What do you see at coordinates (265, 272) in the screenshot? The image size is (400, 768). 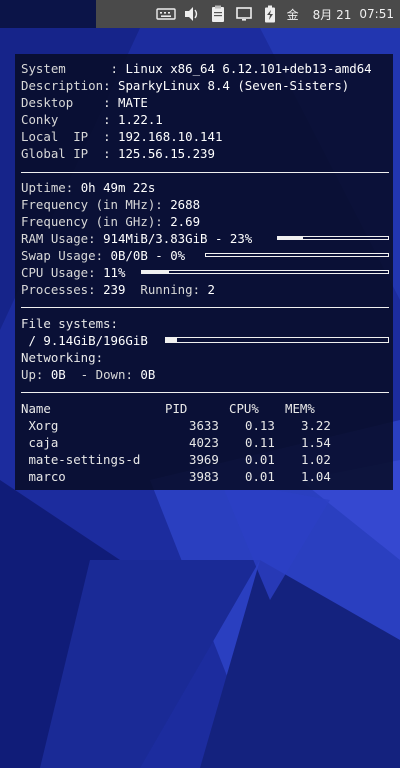 I see `cpu-usage-bar` at bounding box center [265, 272].